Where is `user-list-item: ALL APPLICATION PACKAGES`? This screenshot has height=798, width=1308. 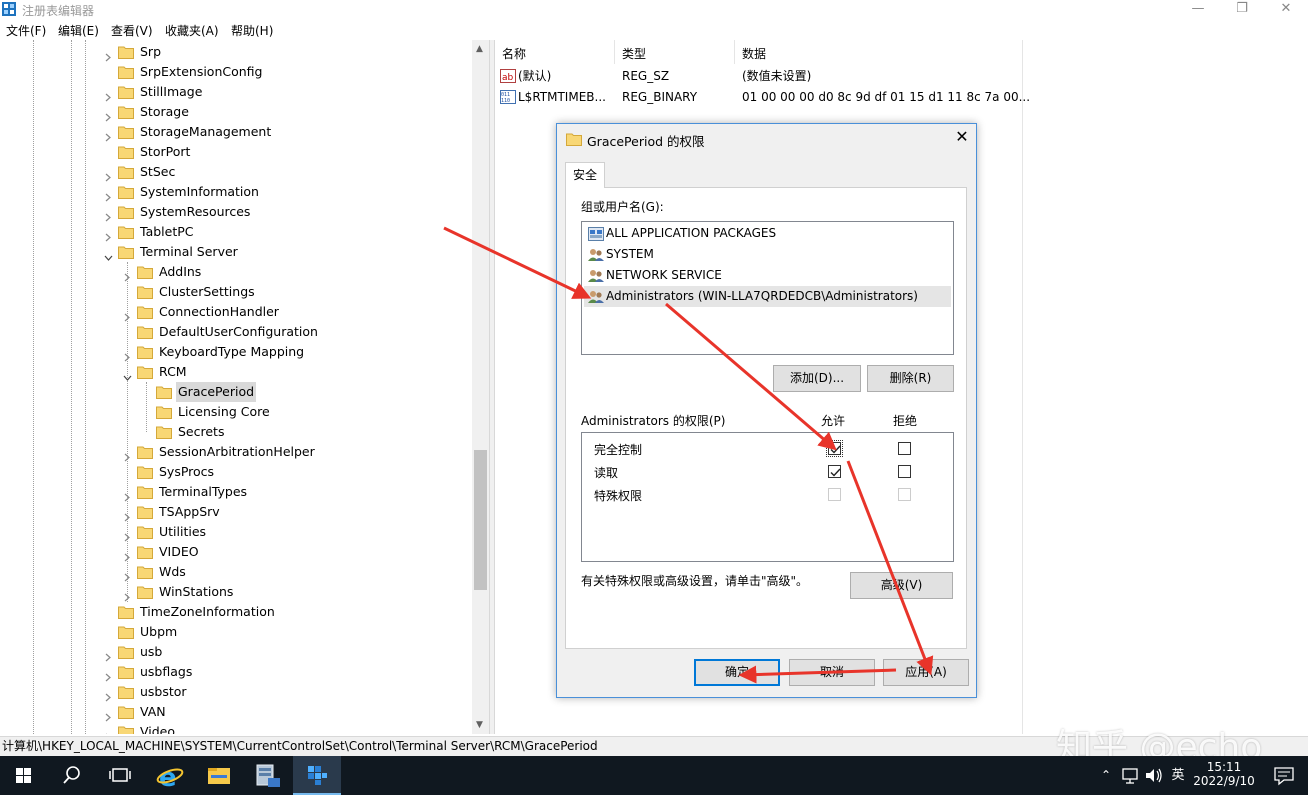
user-list-item: ALL APPLICATION PACKAGES is located at coordinates (767, 233).